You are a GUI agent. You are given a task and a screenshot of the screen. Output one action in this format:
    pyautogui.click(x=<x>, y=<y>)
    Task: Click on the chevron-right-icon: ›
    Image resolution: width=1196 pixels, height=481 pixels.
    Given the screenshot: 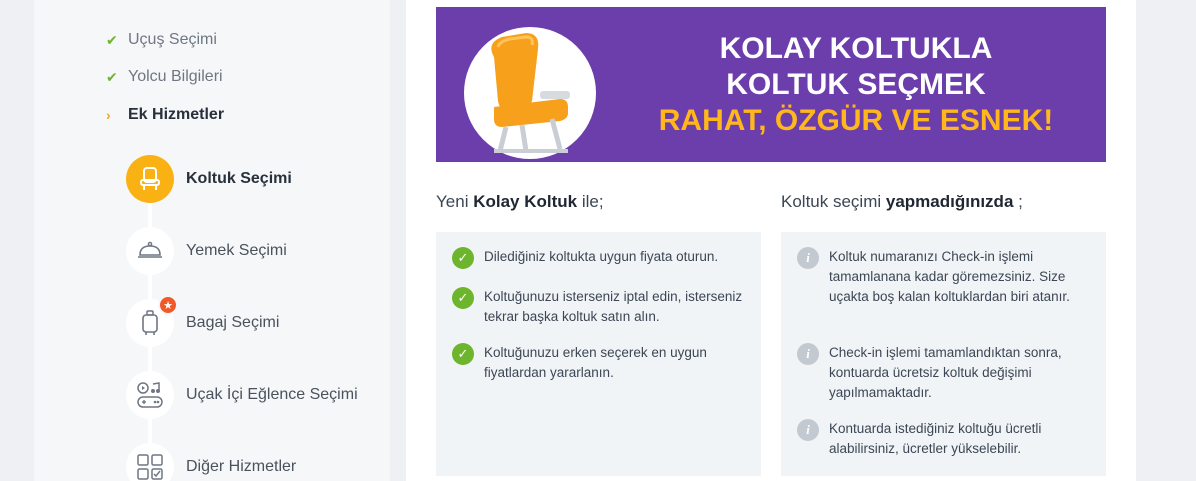 What is the action you would take?
    pyautogui.click(x=108, y=115)
    